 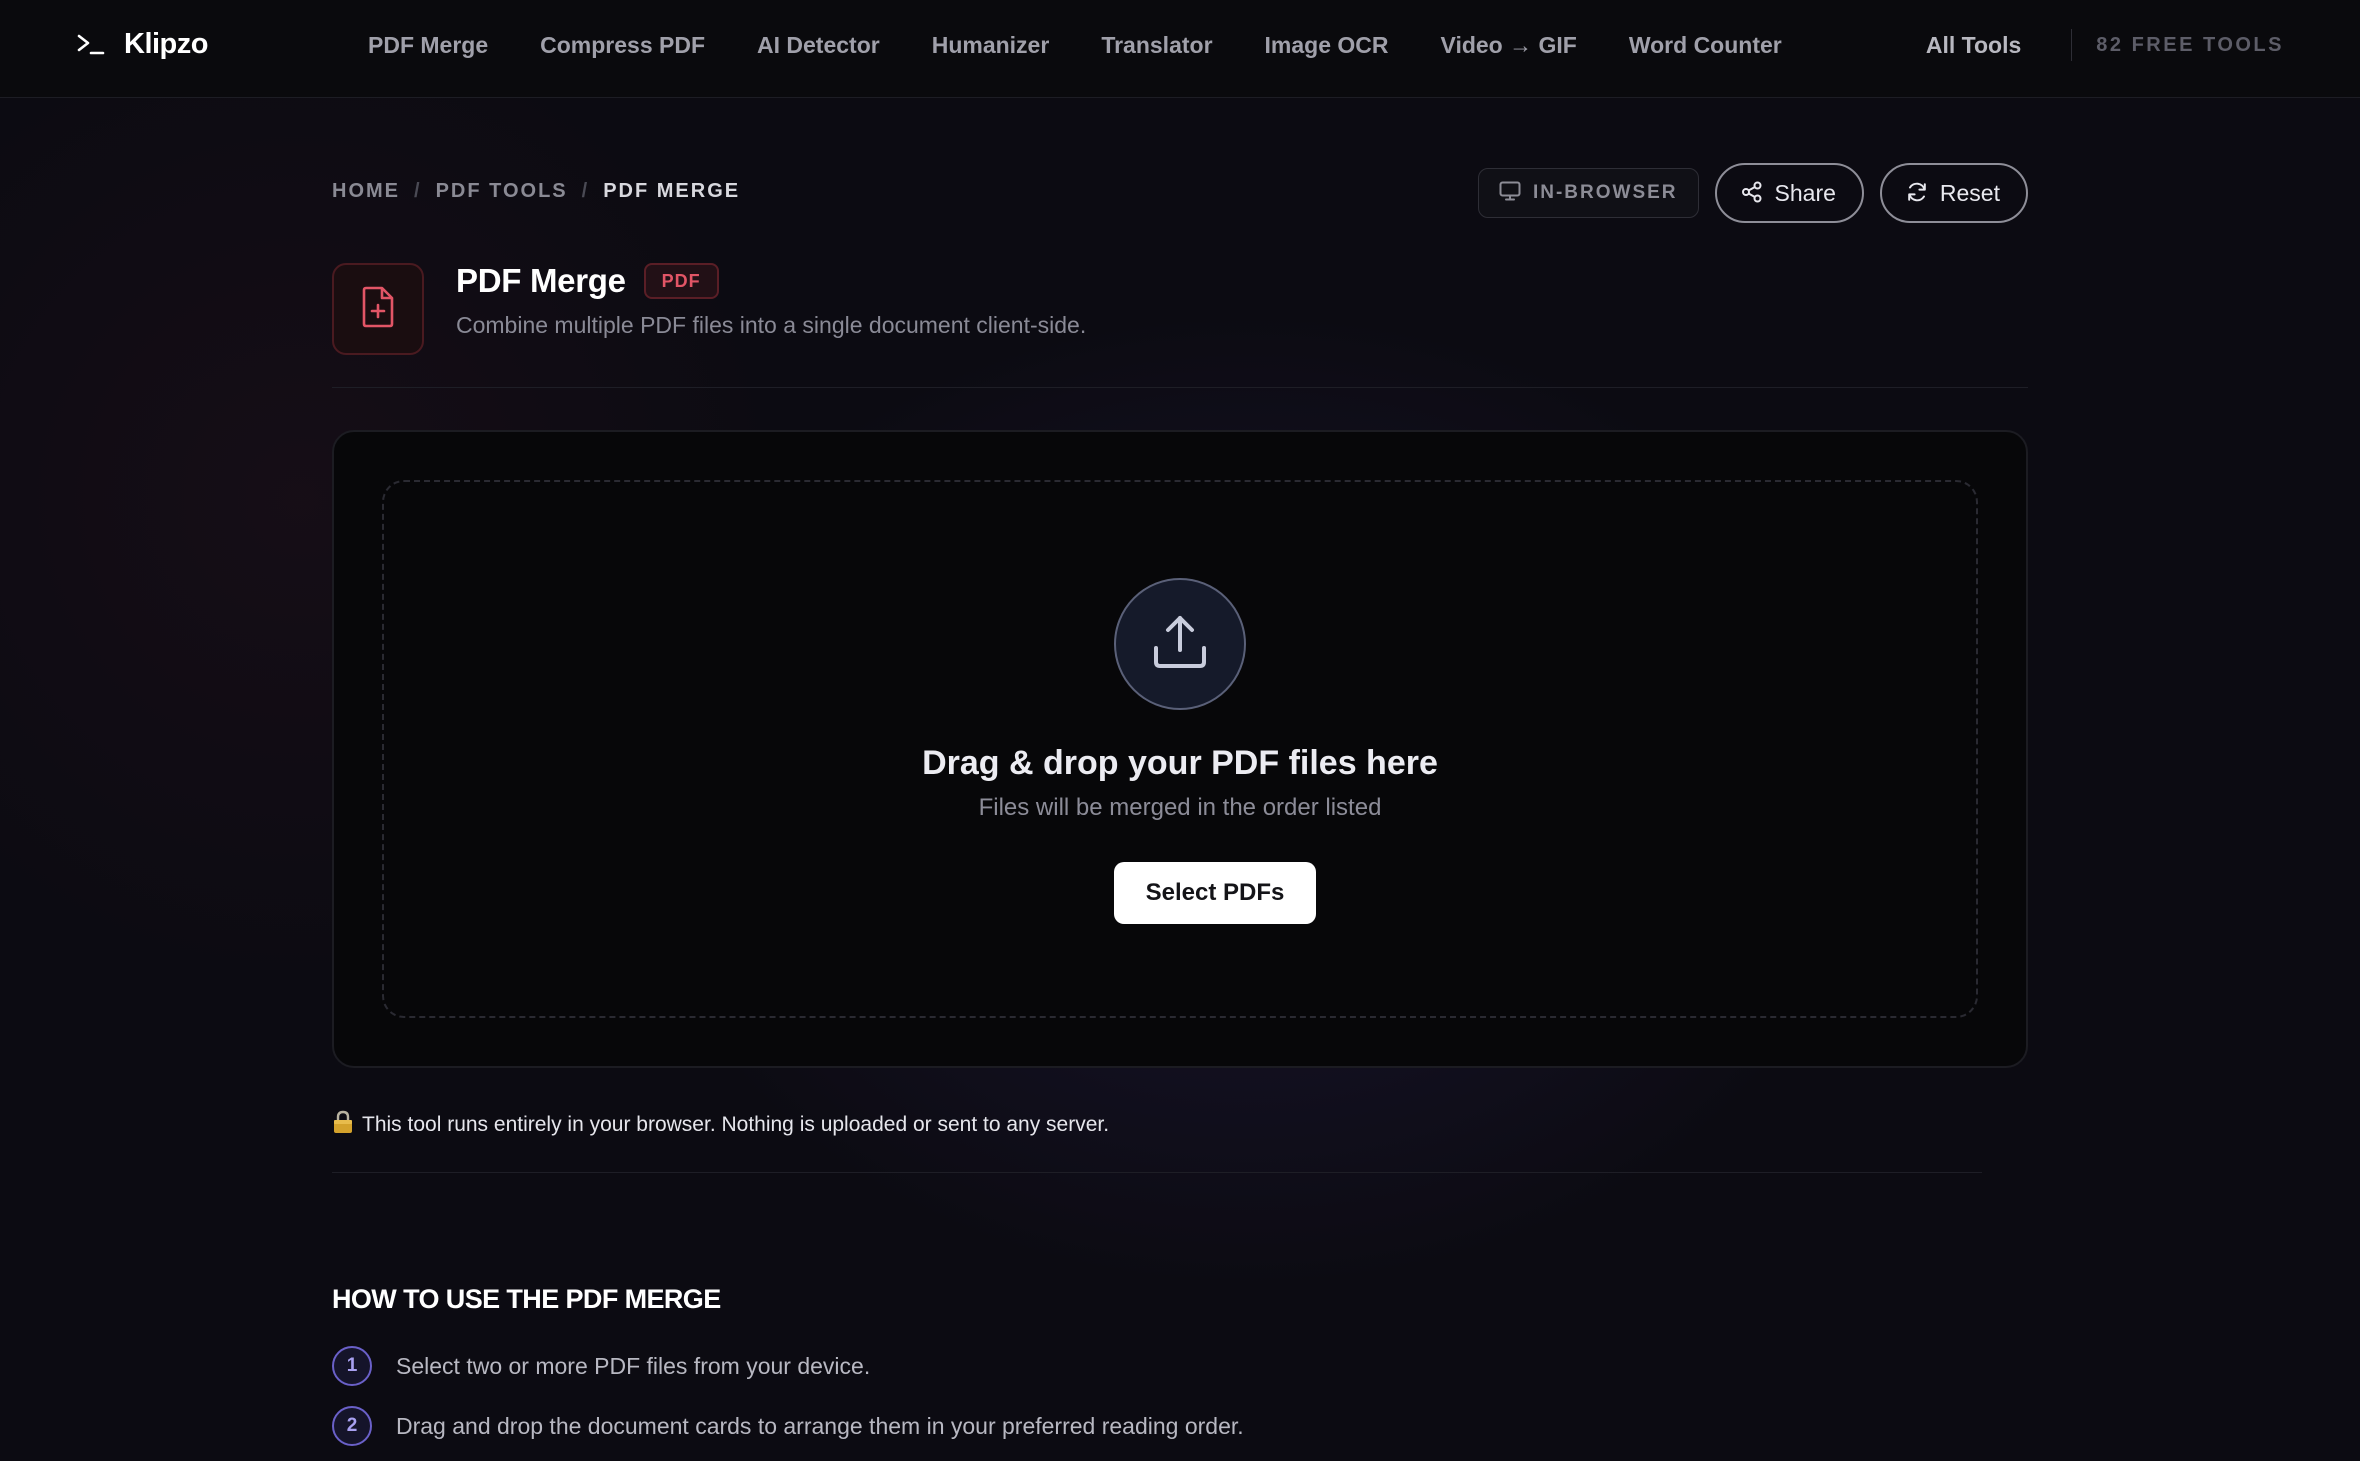 I want to click on nav-link-video-to-gif: Video → GIF, so click(x=1509, y=45).